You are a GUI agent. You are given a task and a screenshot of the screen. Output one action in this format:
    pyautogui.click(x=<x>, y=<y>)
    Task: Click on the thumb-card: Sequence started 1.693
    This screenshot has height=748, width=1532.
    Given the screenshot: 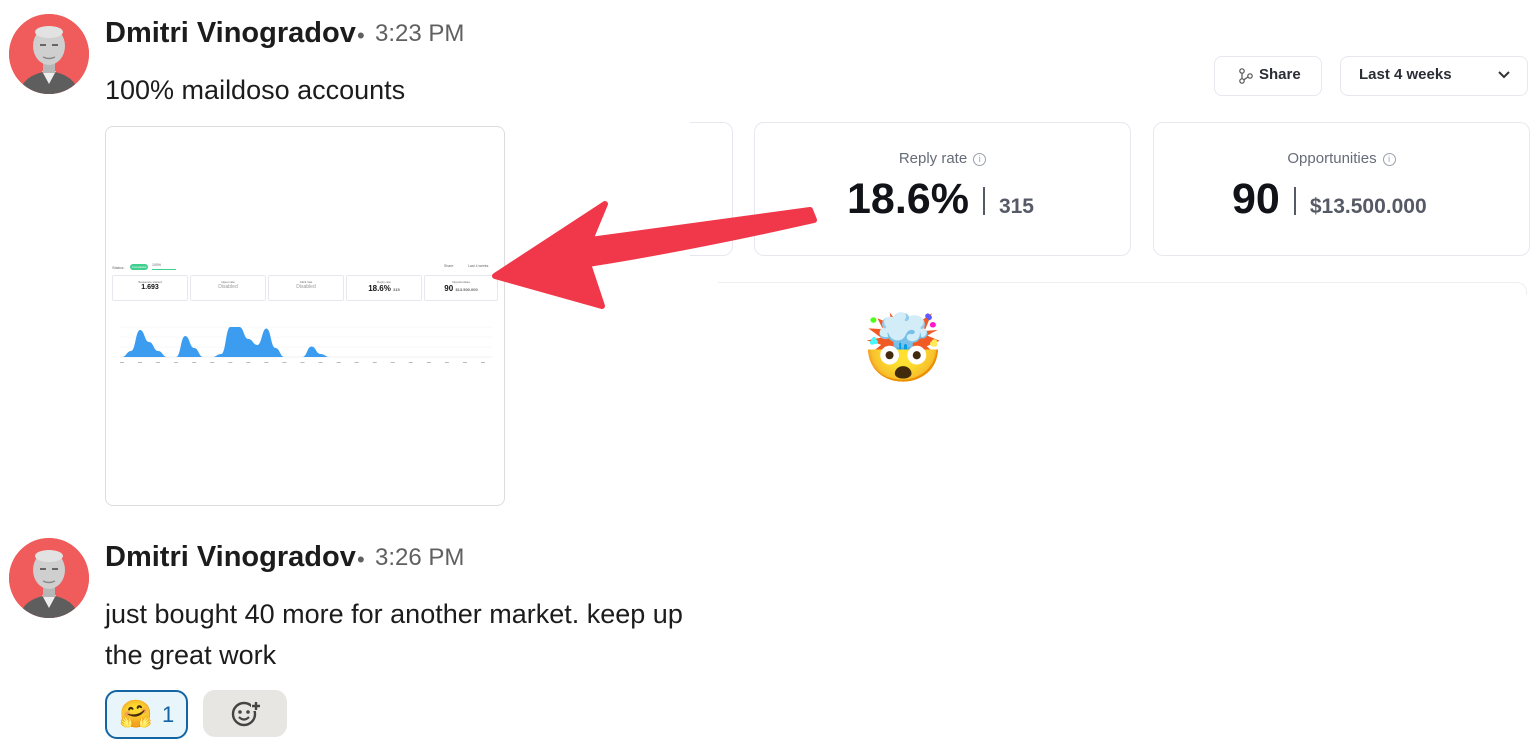 What is the action you would take?
    pyautogui.click(x=150, y=288)
    